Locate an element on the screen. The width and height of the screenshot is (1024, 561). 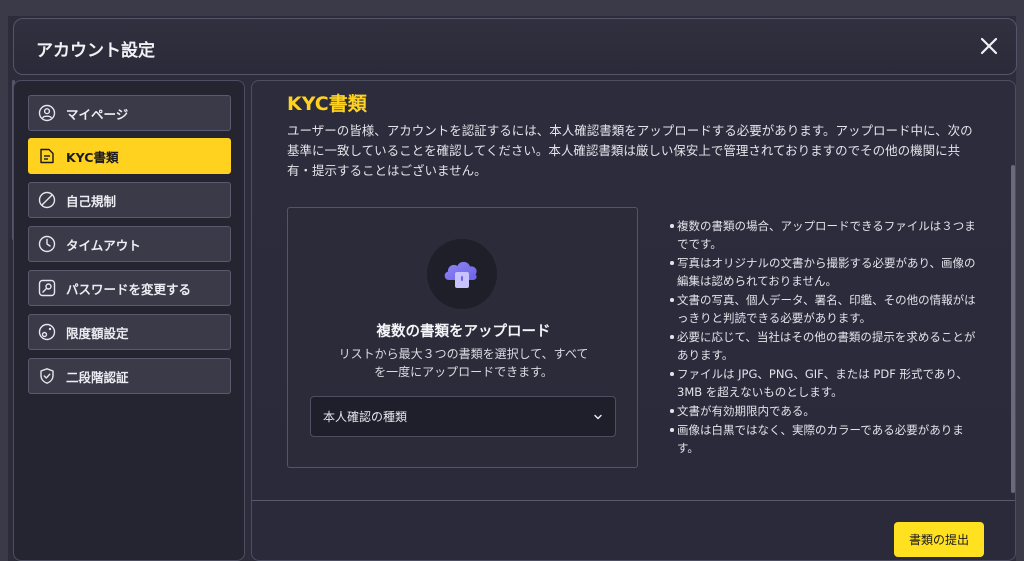
sidebar-item-self-exclusion: 自己規制 is located at coordinates (129, 200).